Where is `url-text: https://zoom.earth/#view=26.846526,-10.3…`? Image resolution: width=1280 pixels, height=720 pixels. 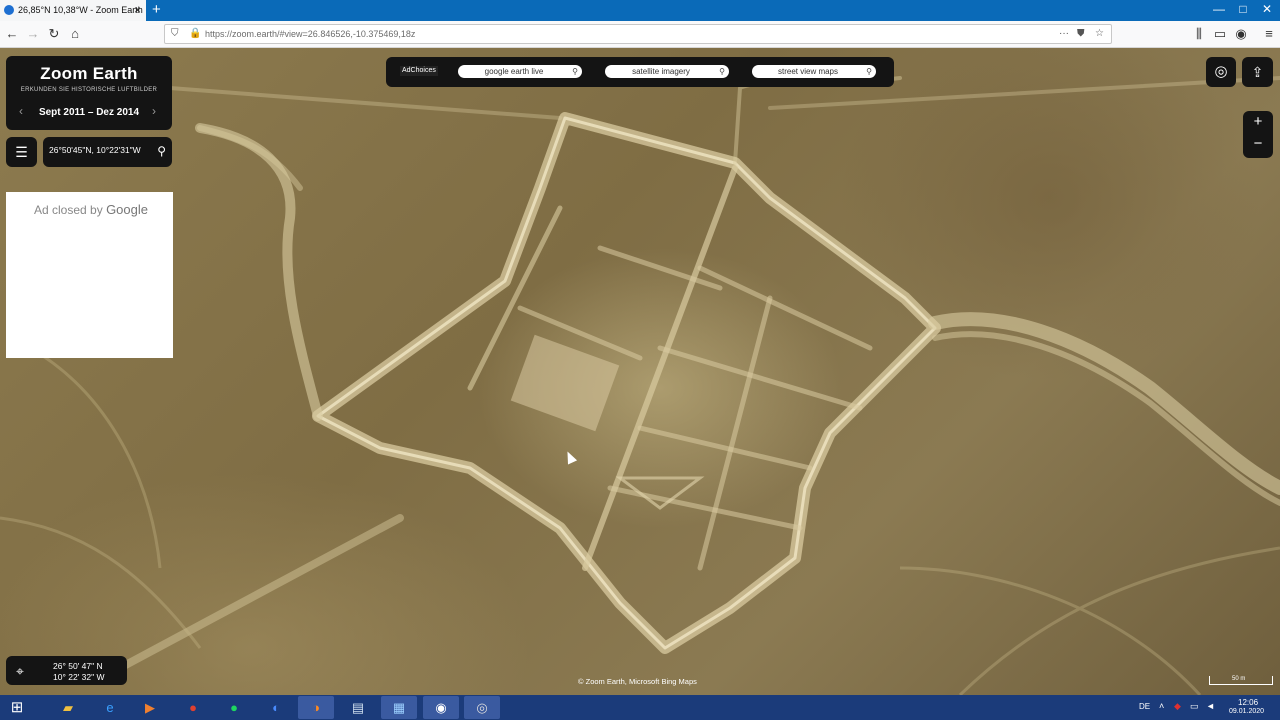 url-text: https://zoom.earth/#view=26.846526,-10.3… is located at coordinates (310, 34).